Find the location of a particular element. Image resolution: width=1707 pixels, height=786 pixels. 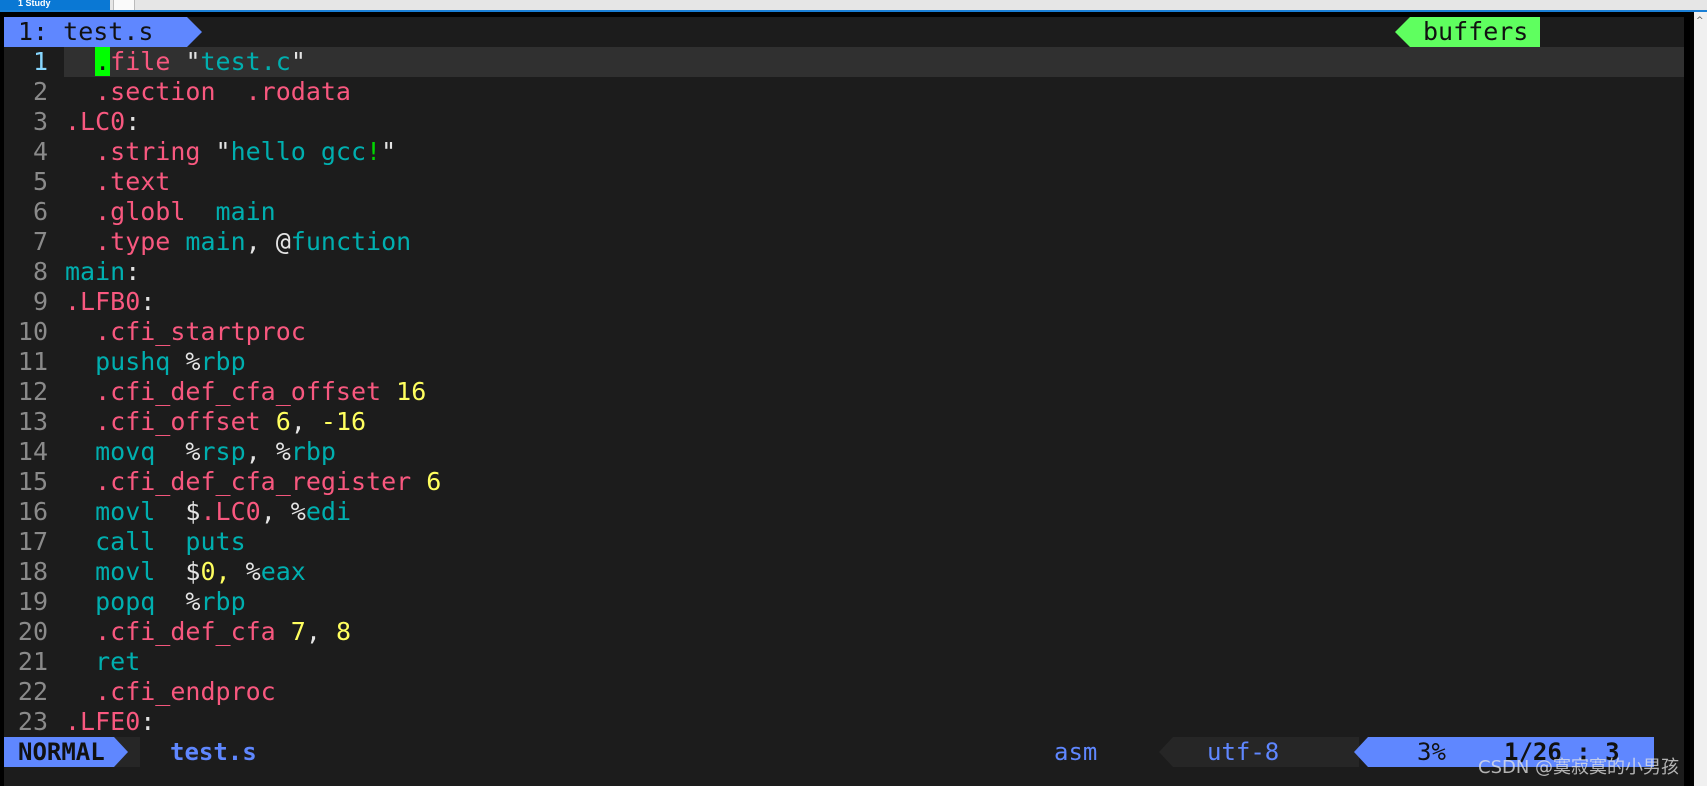

code-line: 18 movl $0, %eax is located at coordinates (844, 572).